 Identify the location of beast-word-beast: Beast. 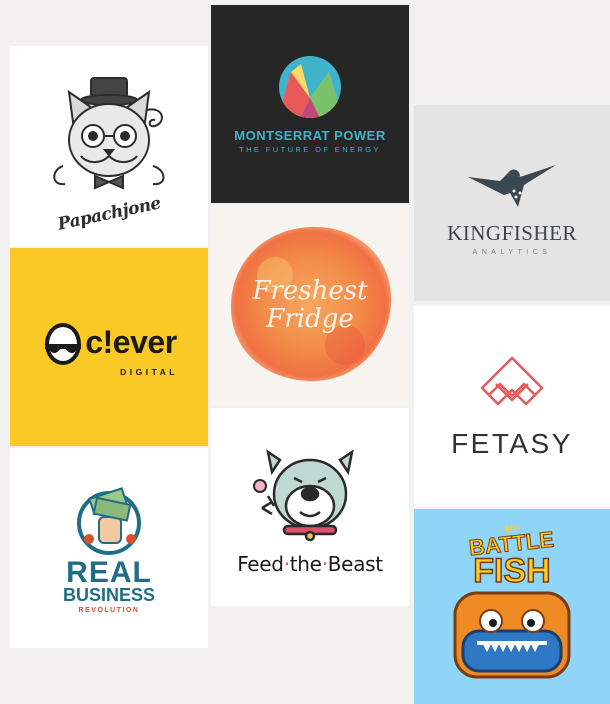
(355, 564).